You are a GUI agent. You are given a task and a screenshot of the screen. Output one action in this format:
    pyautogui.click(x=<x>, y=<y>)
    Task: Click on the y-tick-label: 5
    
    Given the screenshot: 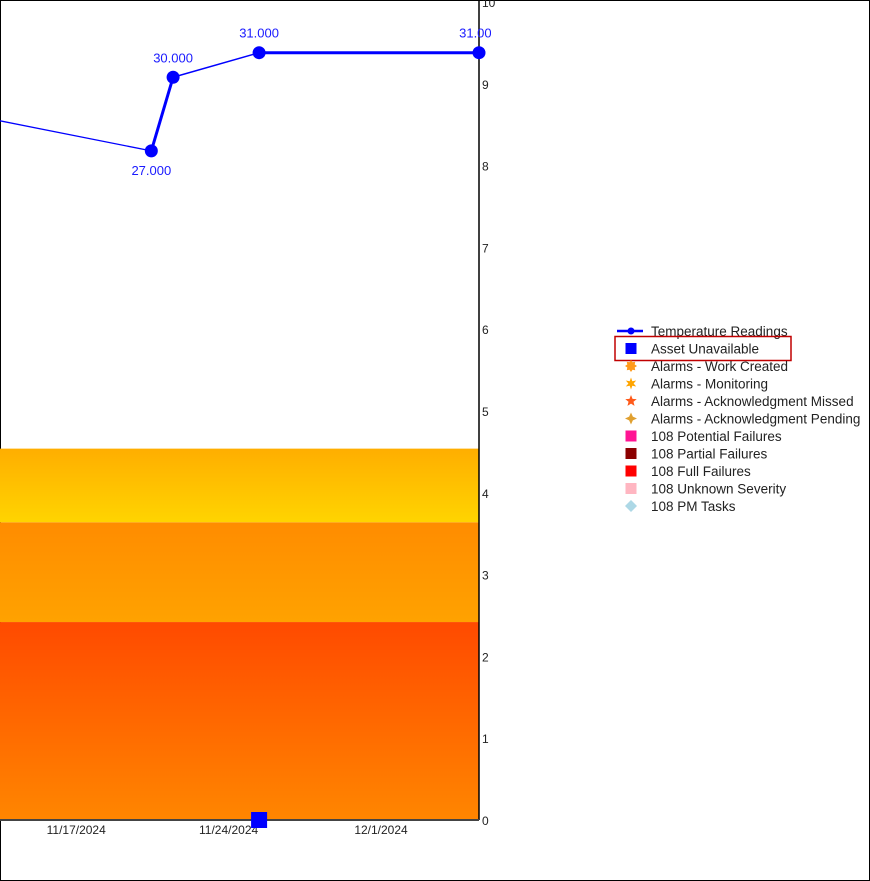 What is the action you would take?
    pyautogui.click(x=485, y=412)
    